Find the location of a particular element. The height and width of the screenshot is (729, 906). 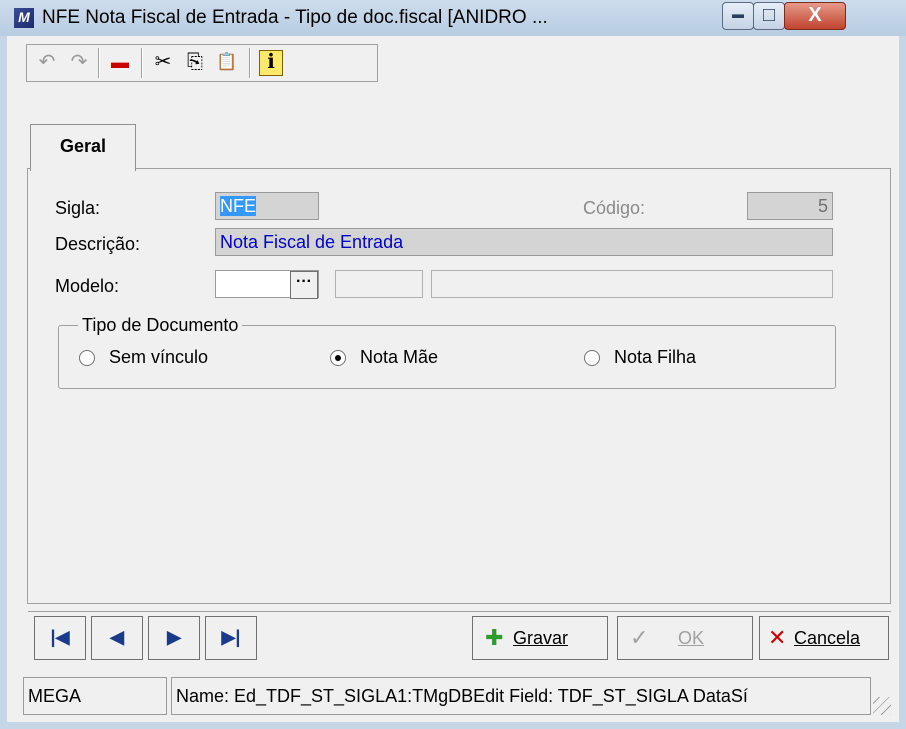

cancel-x-icon: ✕ is located at coordinates (777, 637).